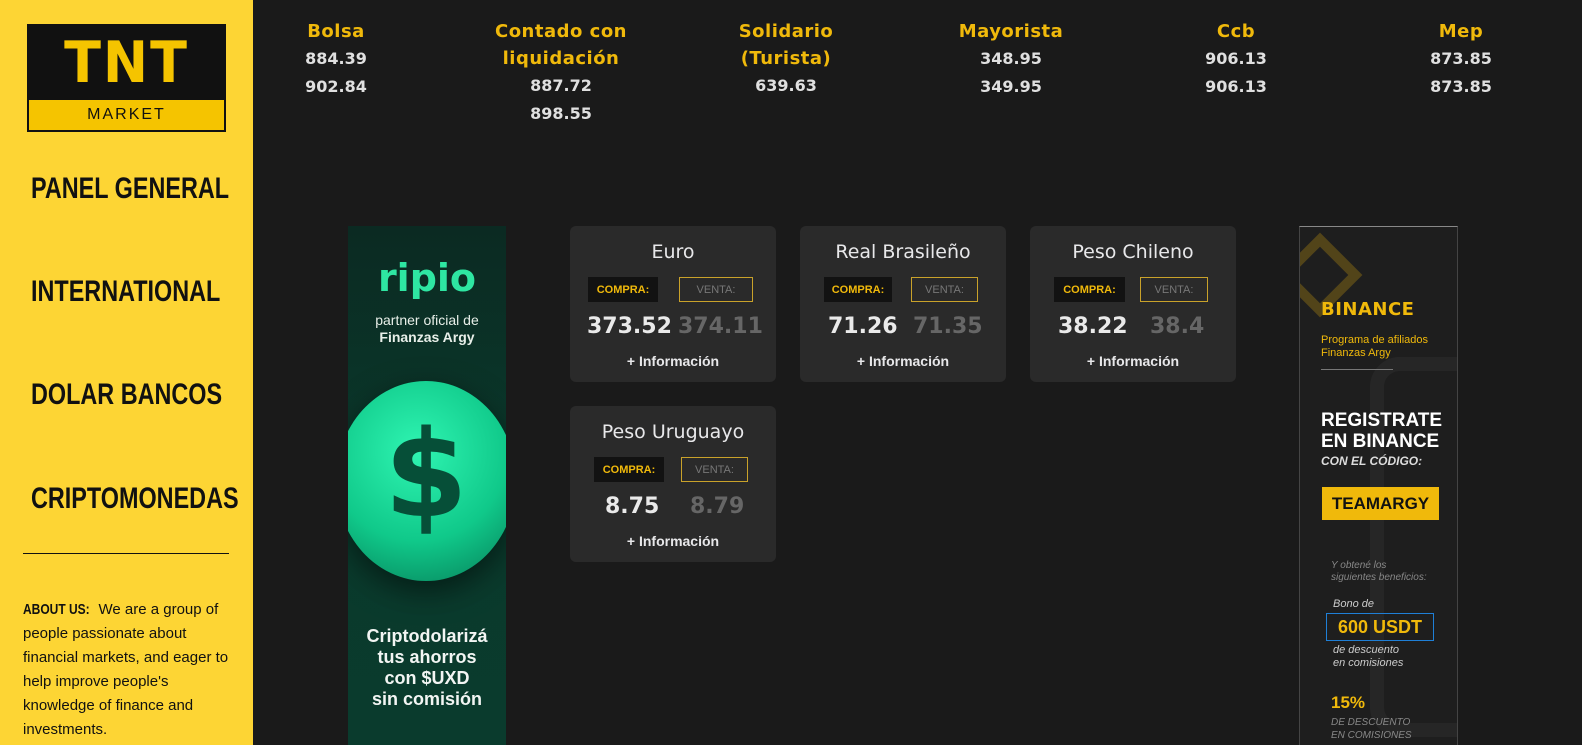 The image size is (1582, 745). I want to click on binance-benefits-intro: Y obtené los siguientes beneficios:, so click(1379, 572).